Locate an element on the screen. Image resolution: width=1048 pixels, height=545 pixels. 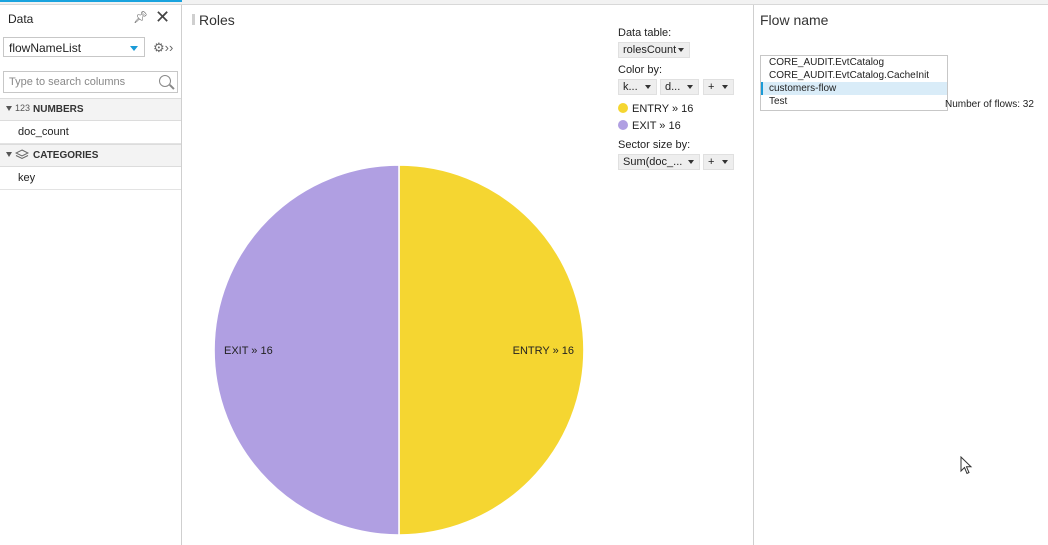
search-placeholder: Type to search columns is located at coordinates (67, 82).